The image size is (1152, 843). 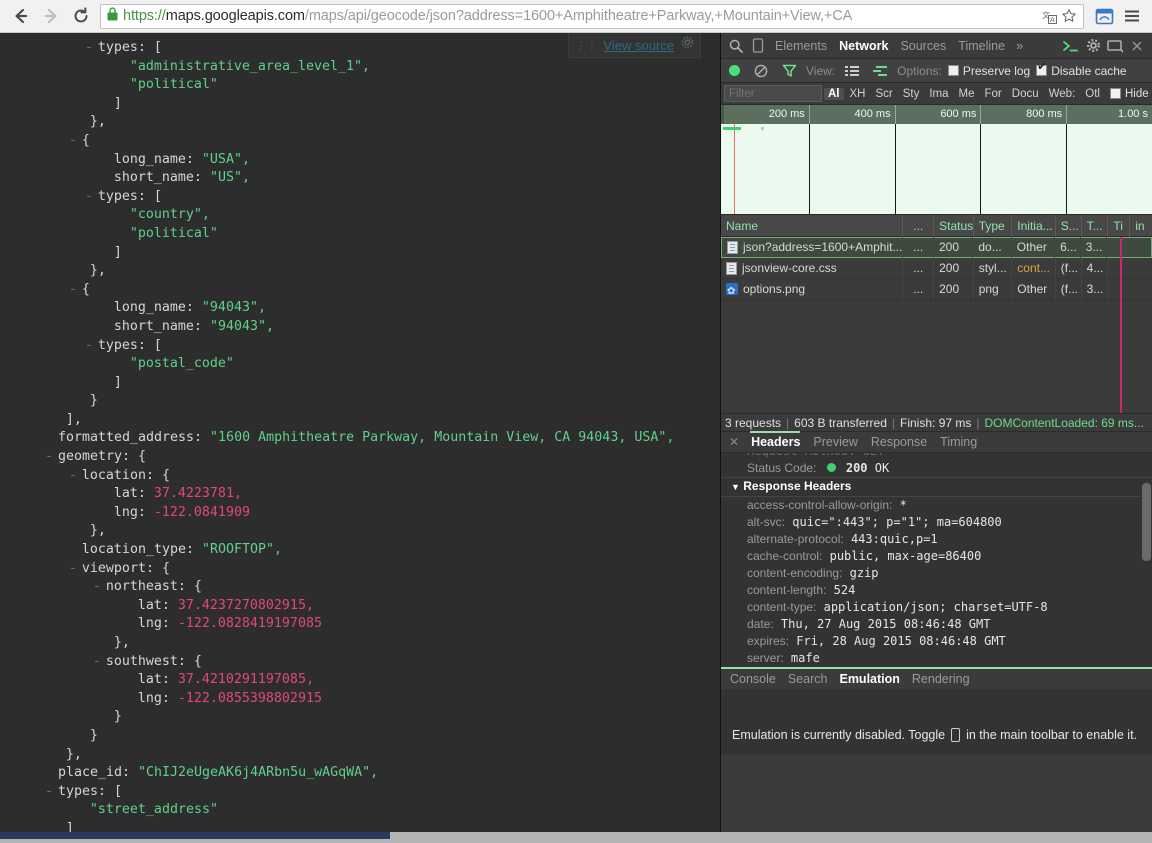 I want to click on dock-position-icon, so click(x=1115, y=46).